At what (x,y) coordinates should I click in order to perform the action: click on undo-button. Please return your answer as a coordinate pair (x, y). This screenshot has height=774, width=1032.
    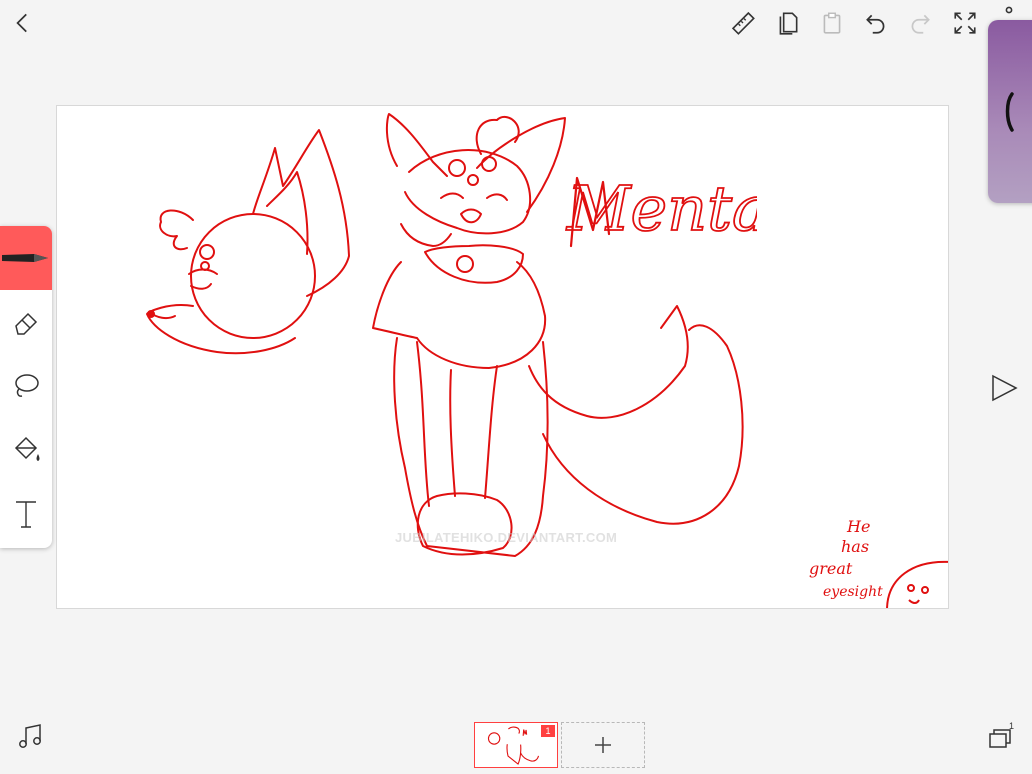
    Looking at the image, I should click on (876, 23).